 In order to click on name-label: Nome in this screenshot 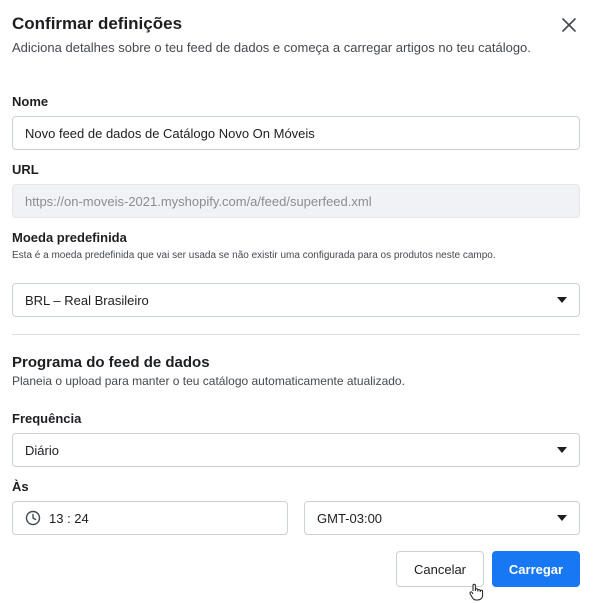, I will do `click(30, 101)`.